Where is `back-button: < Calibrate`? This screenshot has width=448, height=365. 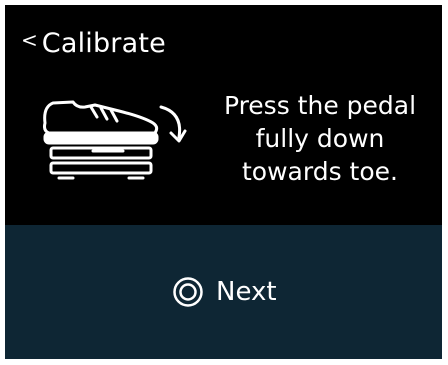 back-button: < Calibrate is located at coordinates (93, 43).